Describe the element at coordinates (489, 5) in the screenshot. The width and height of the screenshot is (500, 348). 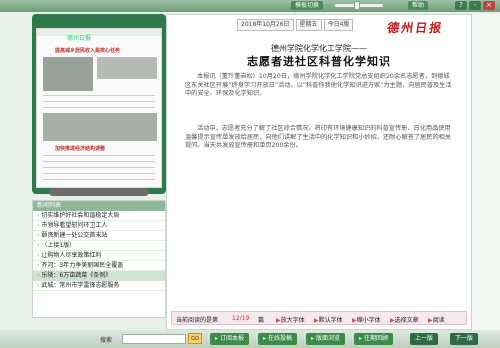
I see `window-close-button: ×` at that location.